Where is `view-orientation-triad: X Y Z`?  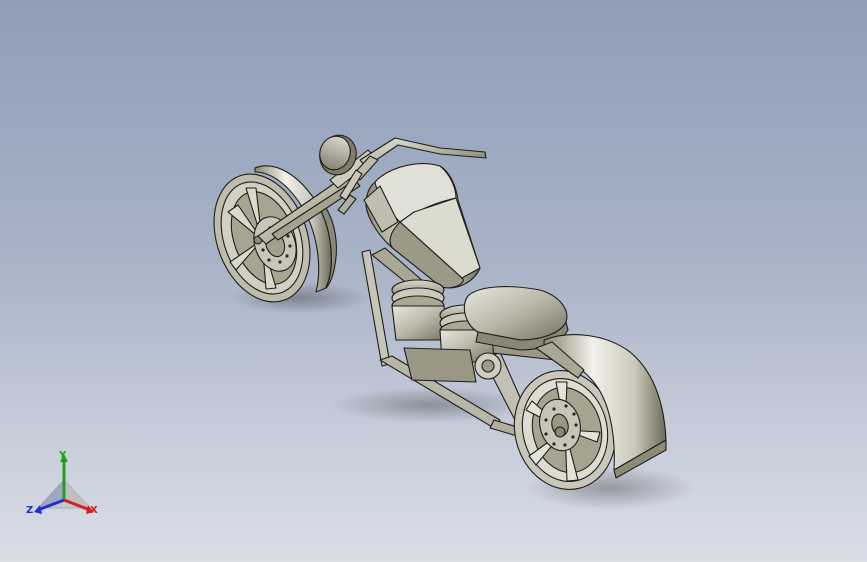 view-orientation-triad: X Y Z is located at coordinates (66, 486).